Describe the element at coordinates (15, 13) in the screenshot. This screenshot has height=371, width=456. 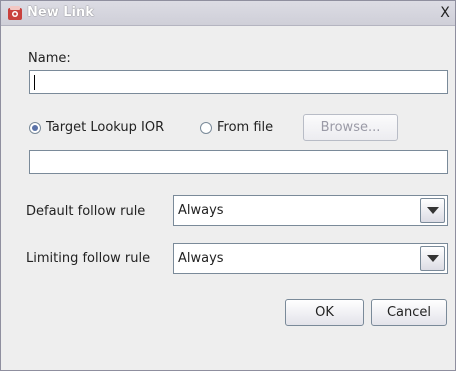
I see `app-icon` at that location.